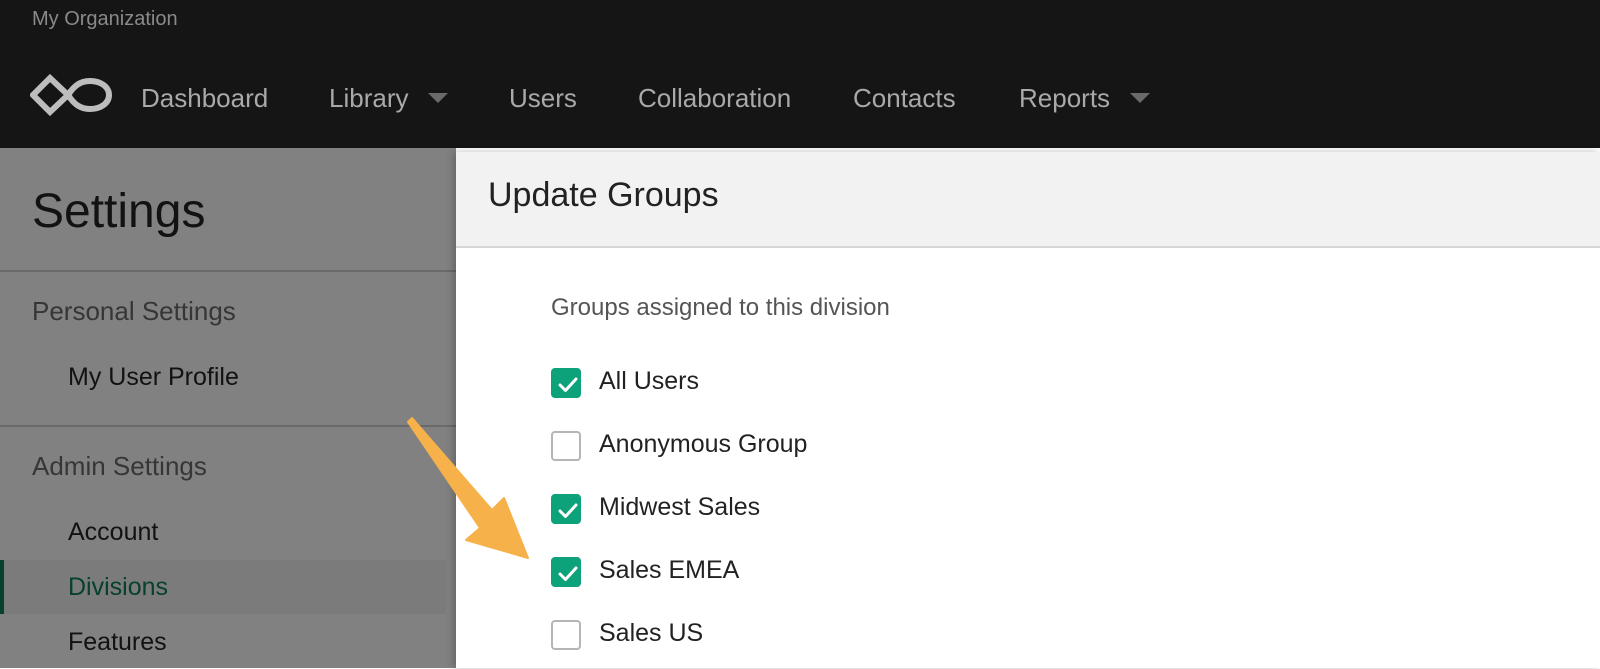 This screenshot has height=669, width=1600. What do you see at coordinates (680, 507) in the screenshot?
I see `group-label: Midwest Sales` at bounding box center [680, 507].